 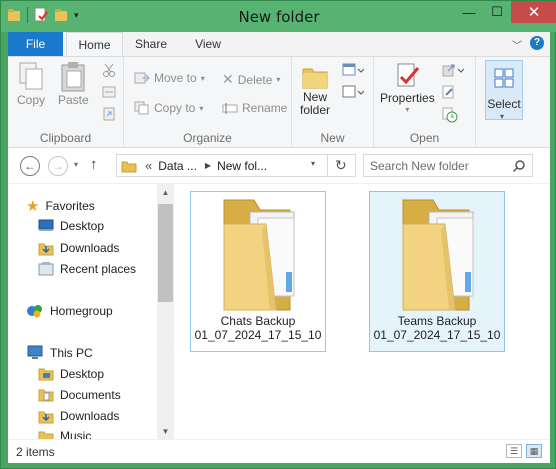 I want to click on minimize-button: —, so click(x=469, y=12).